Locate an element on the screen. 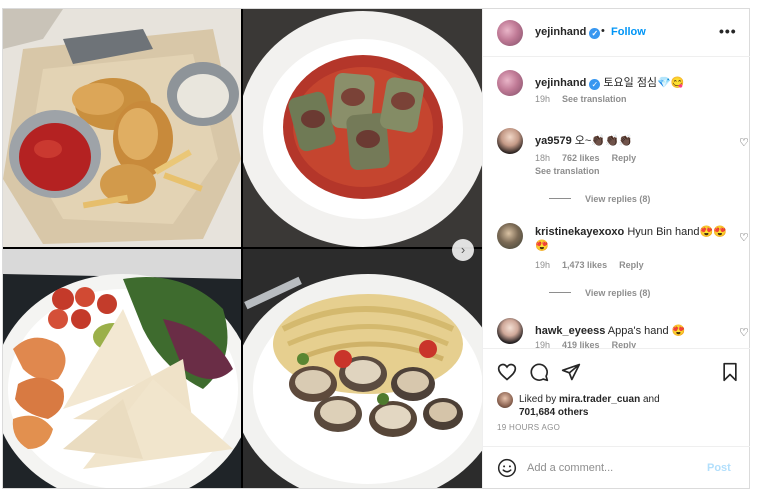  more-options-icon: ••• is located at coordinates (728, 31).